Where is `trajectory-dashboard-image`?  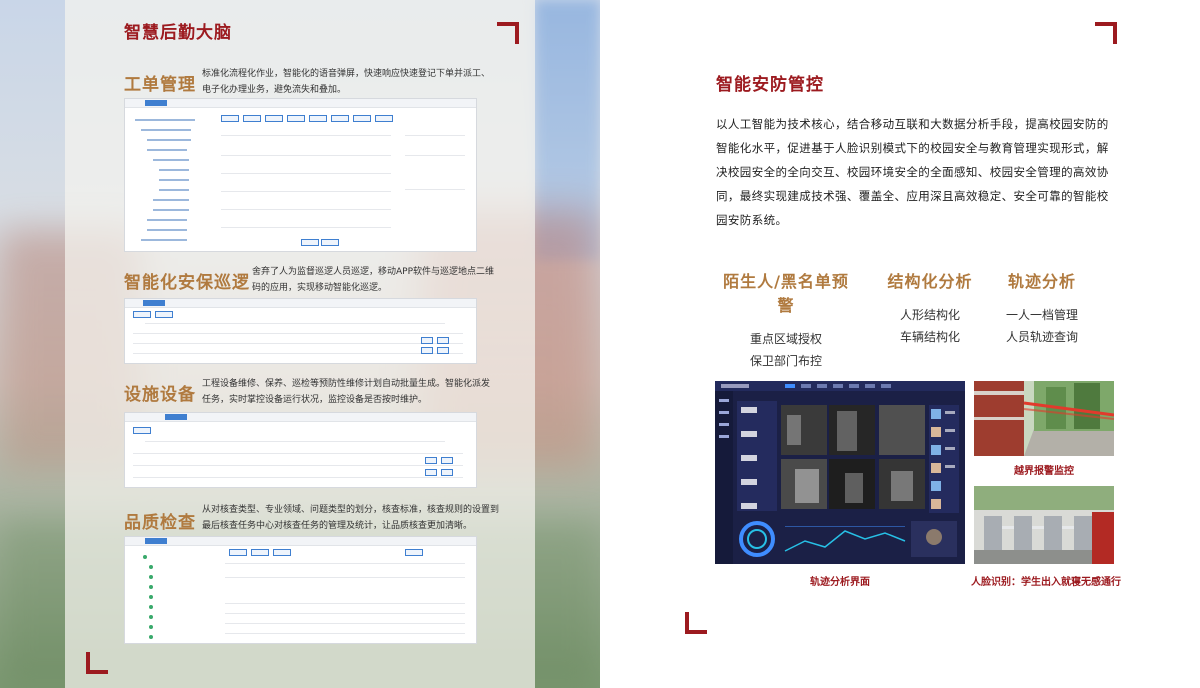
trajectory-dashboard-image is located at coordinates (840, 472).